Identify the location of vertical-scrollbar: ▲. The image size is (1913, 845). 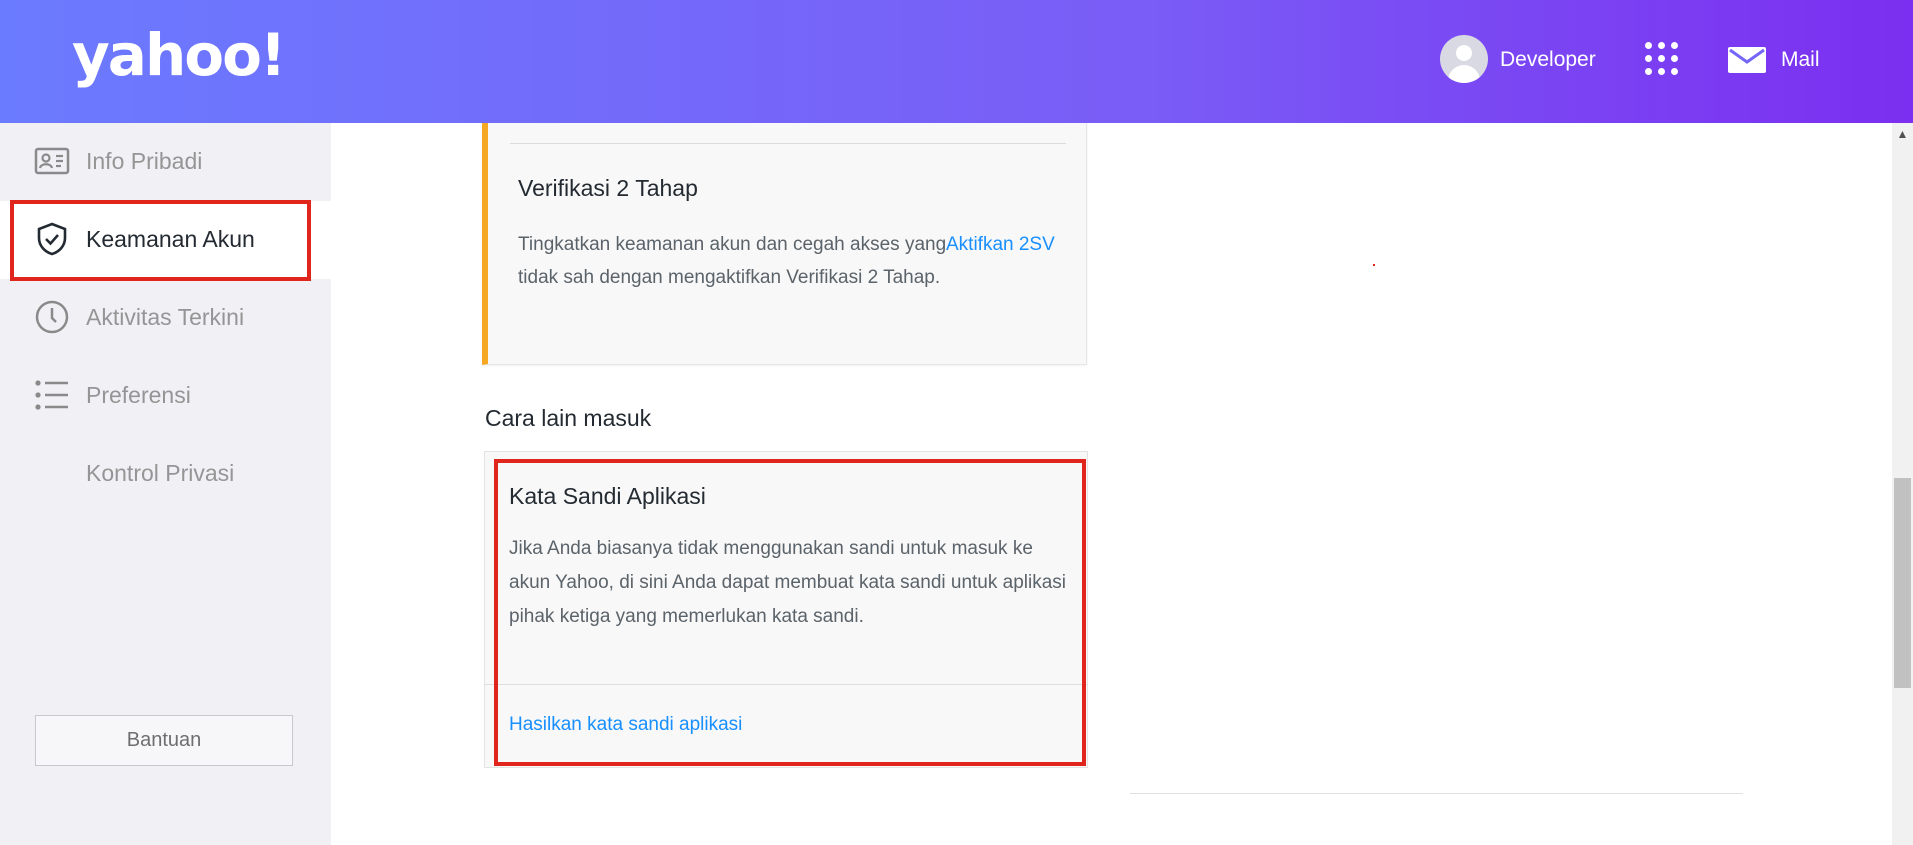
(1902, 484).